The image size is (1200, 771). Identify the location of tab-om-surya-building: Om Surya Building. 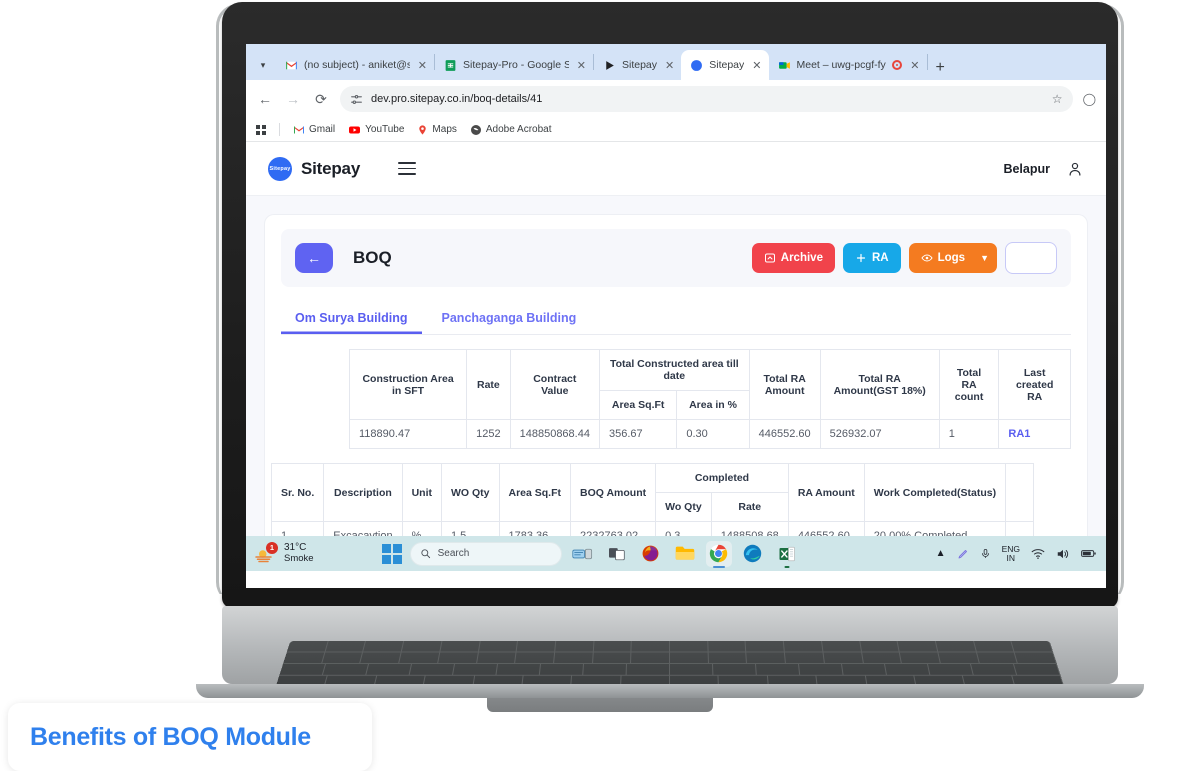
(351, 319).